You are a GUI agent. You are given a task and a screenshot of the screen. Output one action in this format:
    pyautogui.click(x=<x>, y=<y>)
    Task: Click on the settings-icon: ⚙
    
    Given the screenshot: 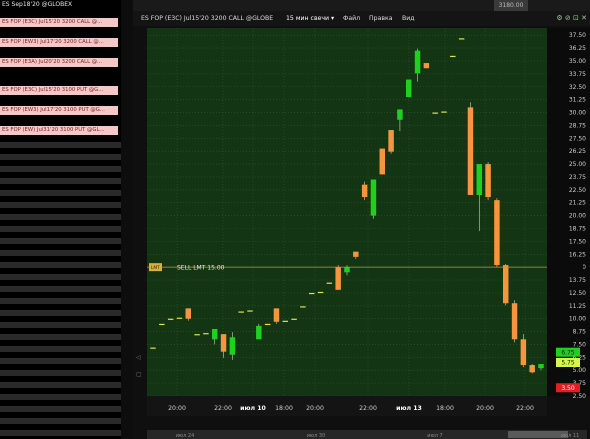 What is the action you would take?
    pyautogui.click(x=559, y=18)
    